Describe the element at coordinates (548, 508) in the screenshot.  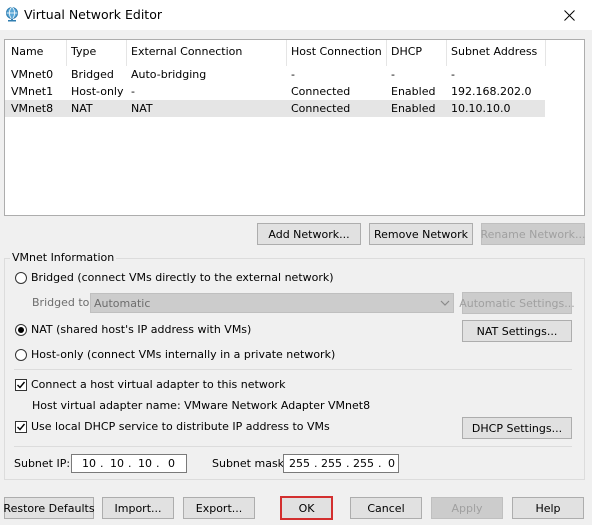
I see `help-button: Help` at that location.